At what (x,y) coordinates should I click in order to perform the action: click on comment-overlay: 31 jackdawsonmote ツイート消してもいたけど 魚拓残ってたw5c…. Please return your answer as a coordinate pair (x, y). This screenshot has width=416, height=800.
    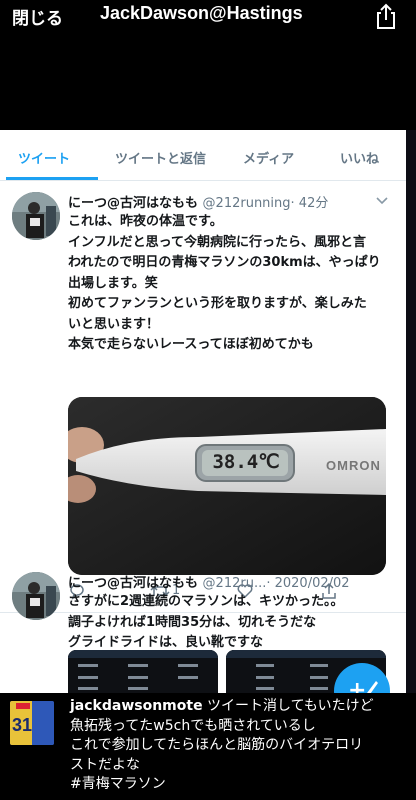
    Looking at the image, I should click on (208, 746).